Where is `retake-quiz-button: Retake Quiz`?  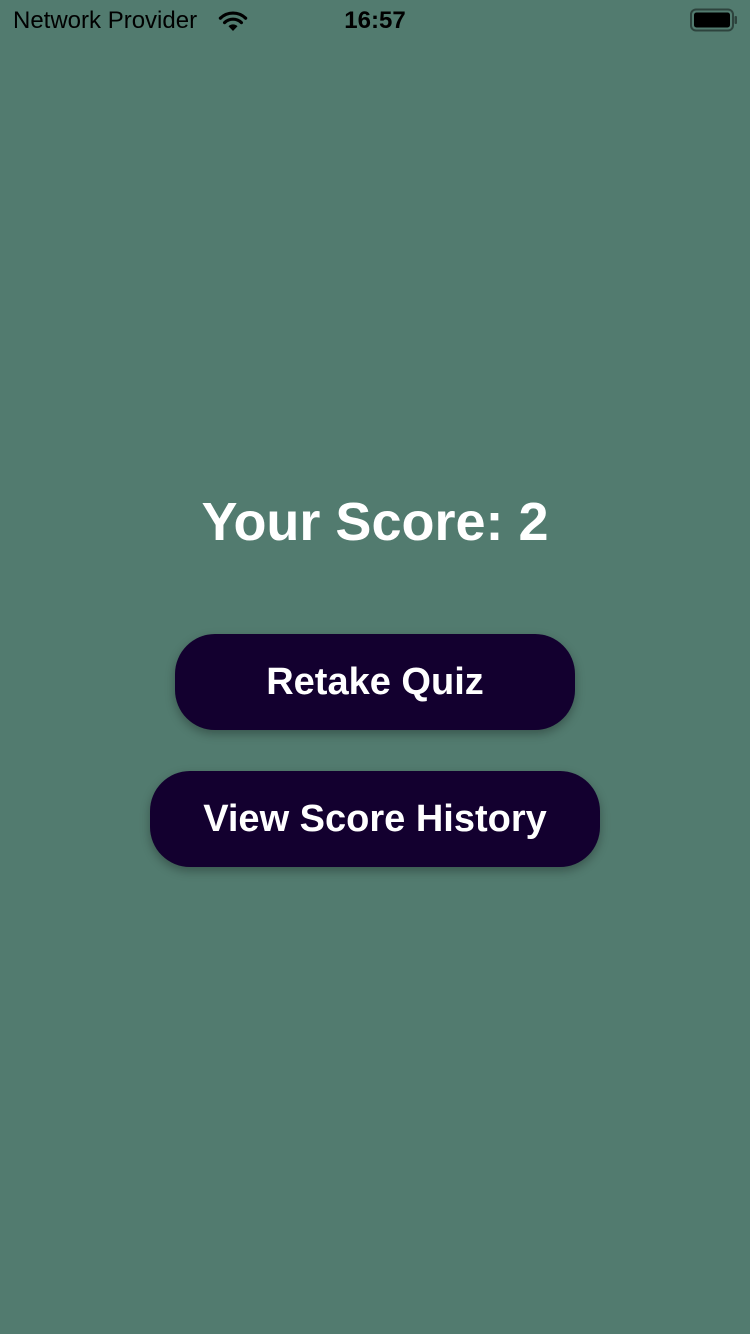 retake-quiz-button: Retake Quiz is located at coordinates (375, 682).